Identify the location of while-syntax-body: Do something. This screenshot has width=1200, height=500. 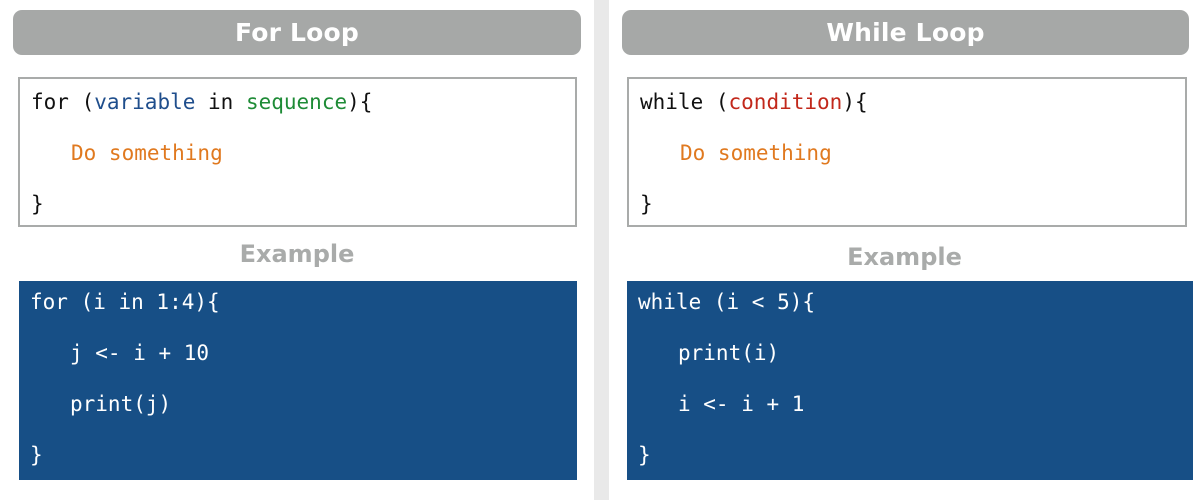
(756, 153).